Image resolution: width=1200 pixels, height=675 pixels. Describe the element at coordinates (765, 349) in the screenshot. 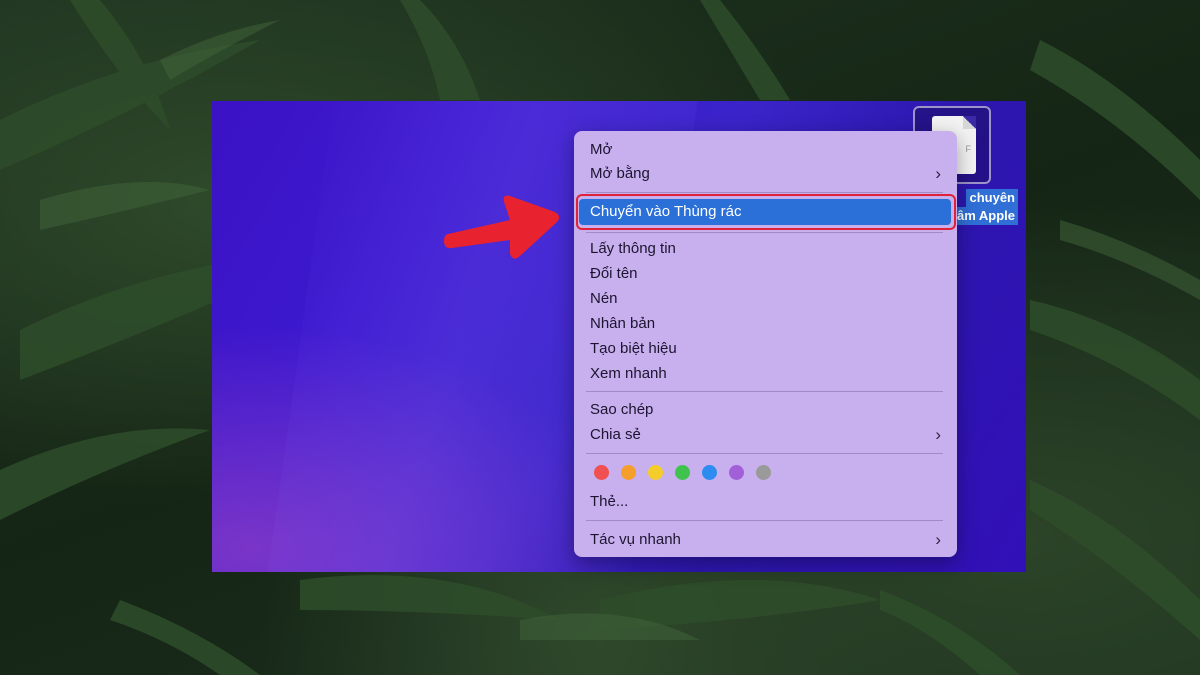

I see `menu-item-make-alias: Tạo biệt hiệu` at that location.